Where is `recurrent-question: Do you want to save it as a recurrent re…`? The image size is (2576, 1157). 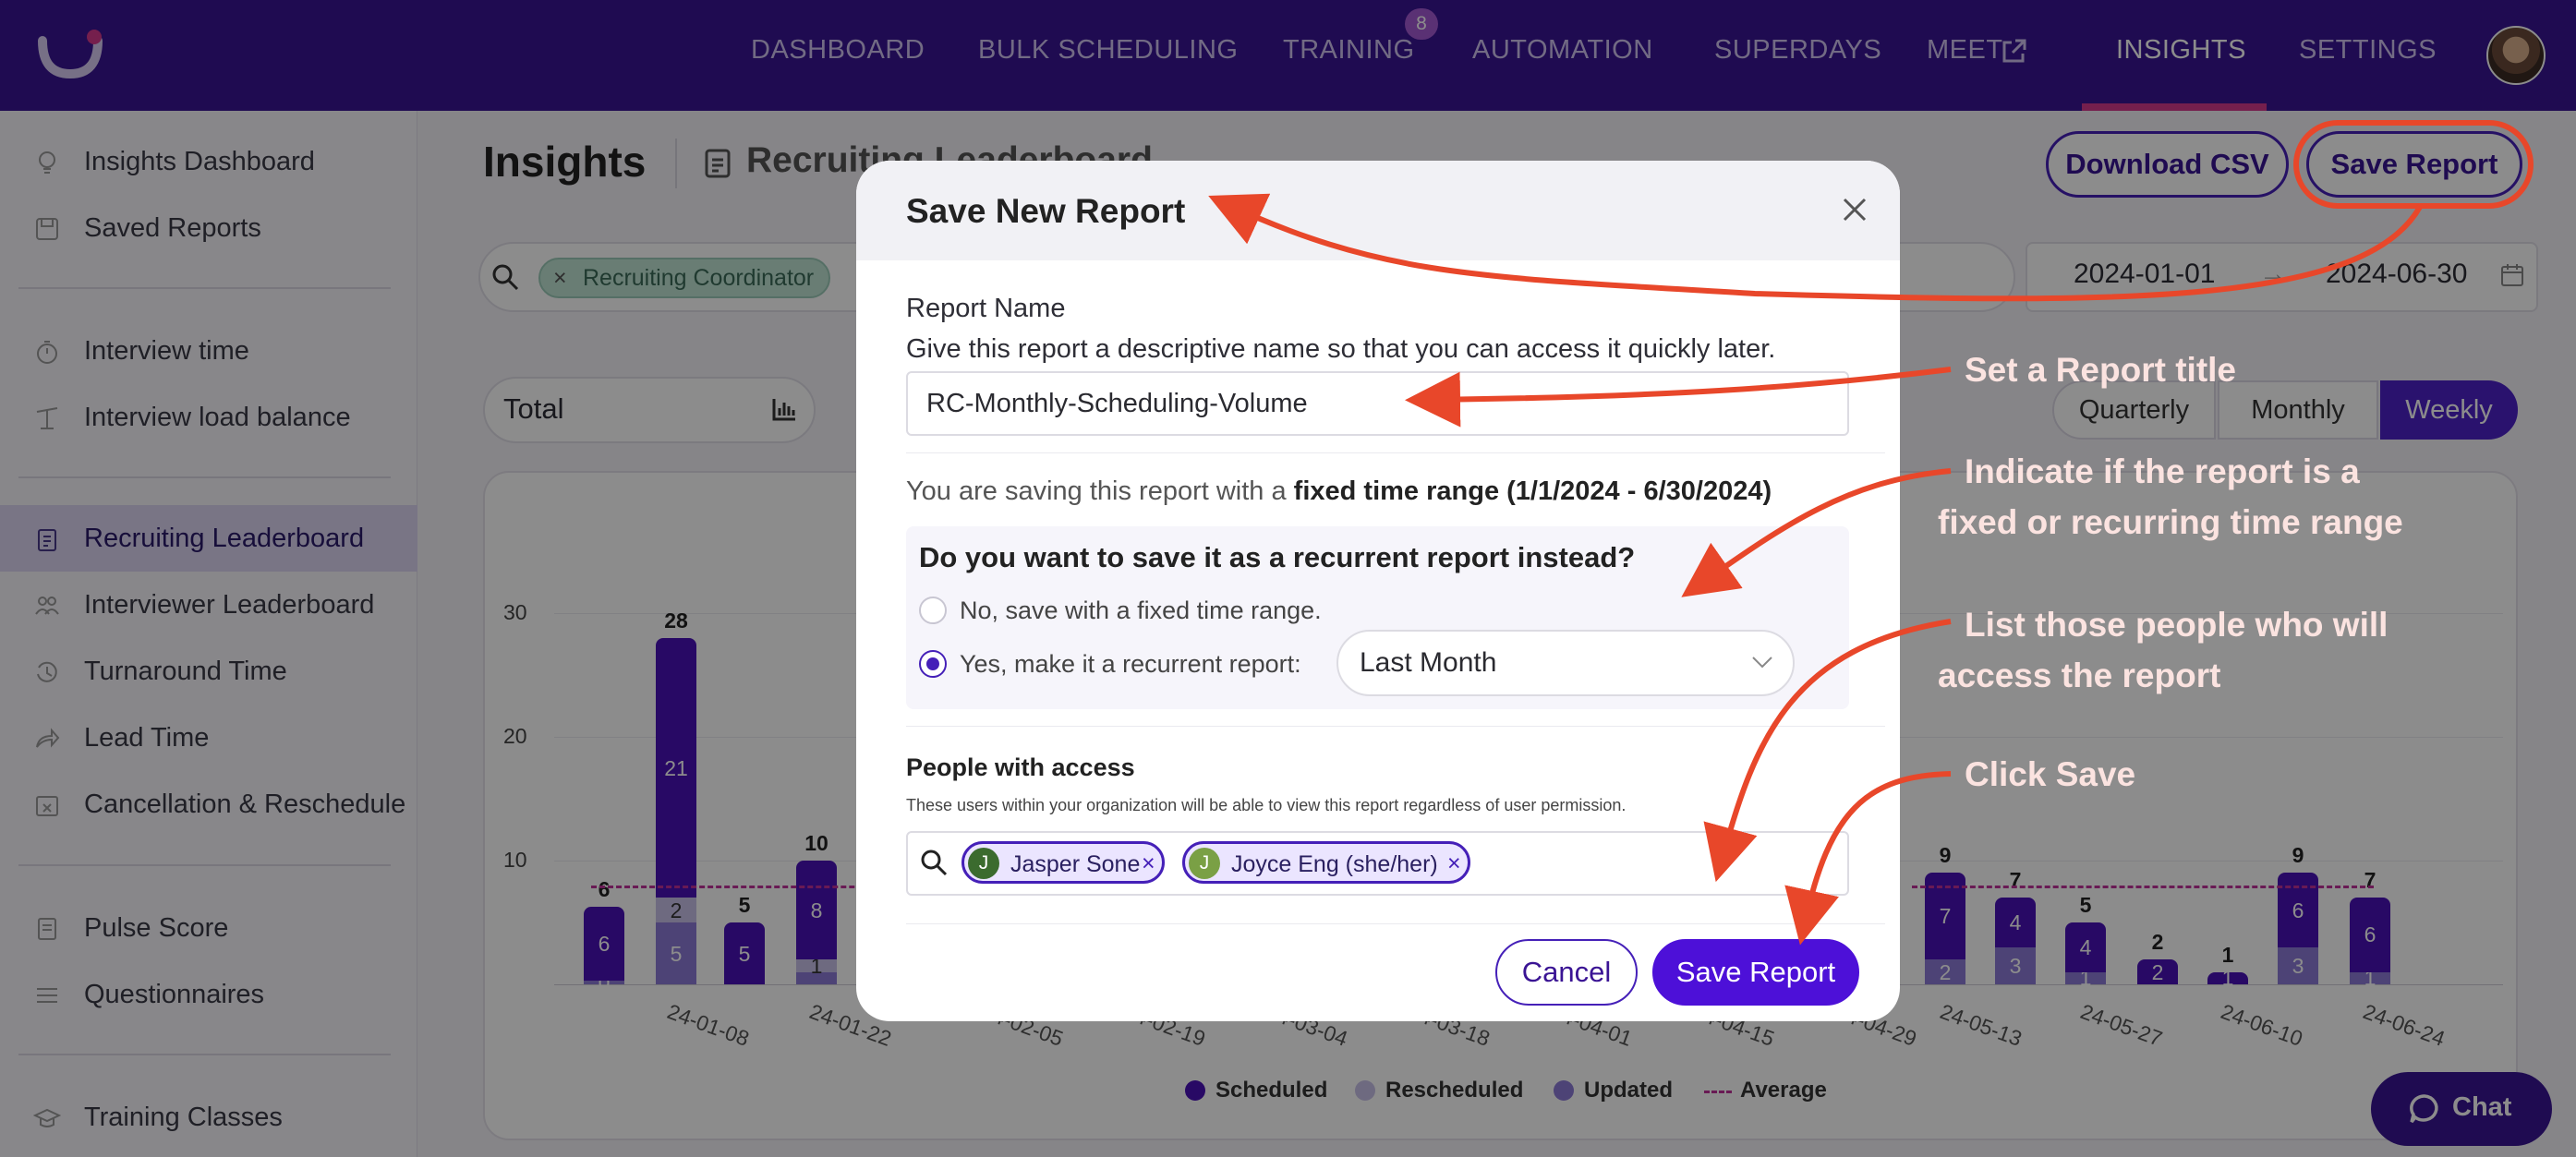 recurrent-question: Do you want to save it as a recurrent re… is located at coordinates (1277, 557).